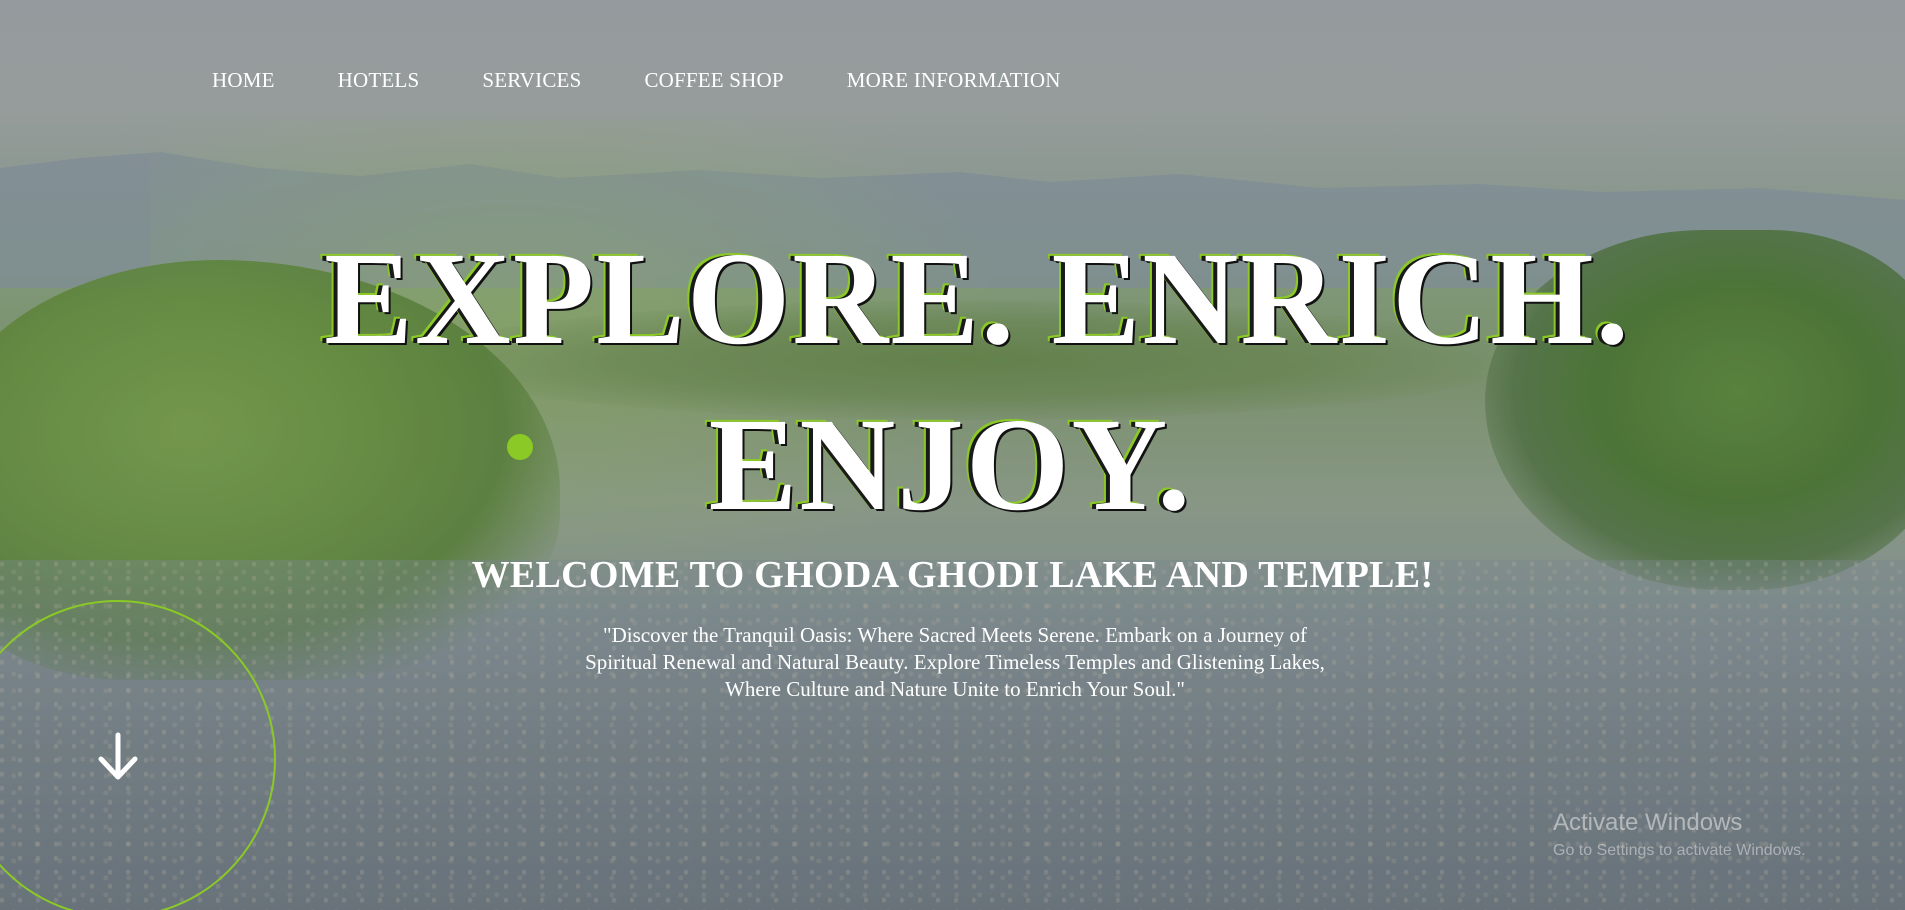 The image size is (1905, 910). What do you see at coordinates (118, 757) in the screenshot?
I see `arrow-down-icon` at bounding box center [118, 757].